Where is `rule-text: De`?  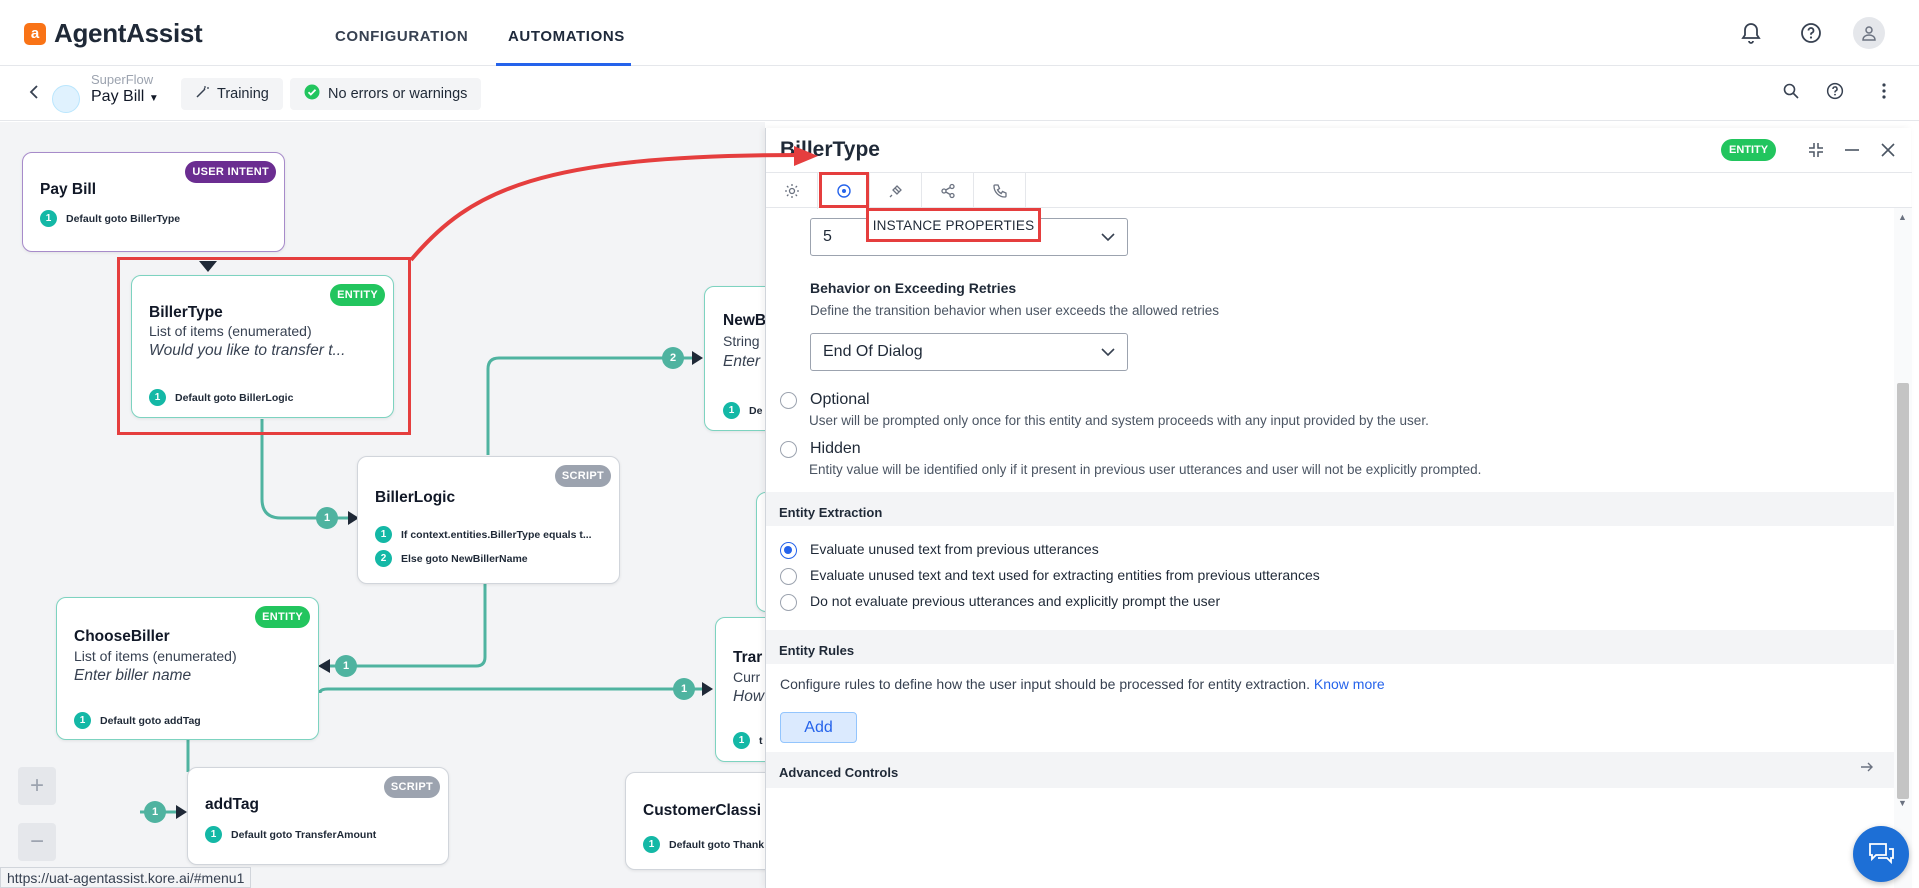
rule-text: De is located at coordinates (756, 410).